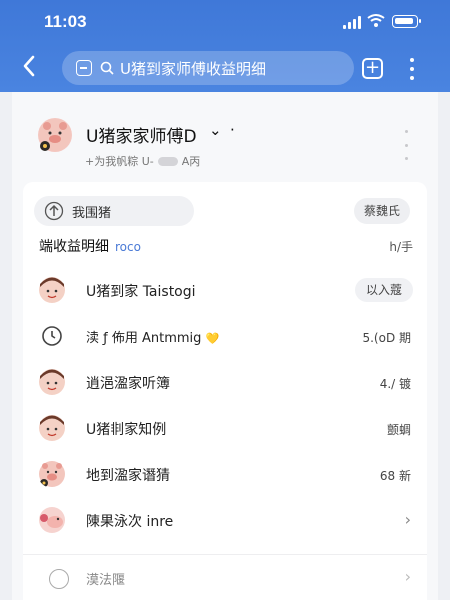 The image size is (450, 600). What do you see at coordinates (193, 68) in the screenshot?
I see `search-query: U猪到家师傅收益明细` at bounding box center [193, 68].